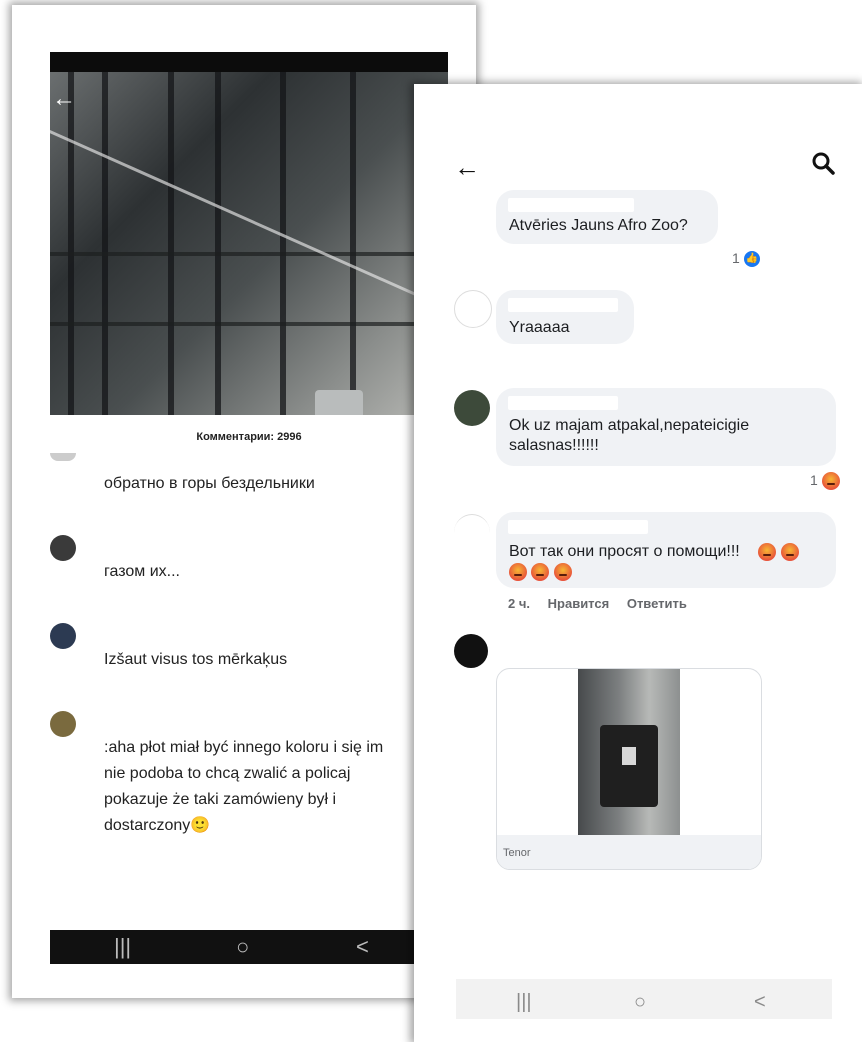  I want to click on gif-source-label: Tenor, so click(517, 853).